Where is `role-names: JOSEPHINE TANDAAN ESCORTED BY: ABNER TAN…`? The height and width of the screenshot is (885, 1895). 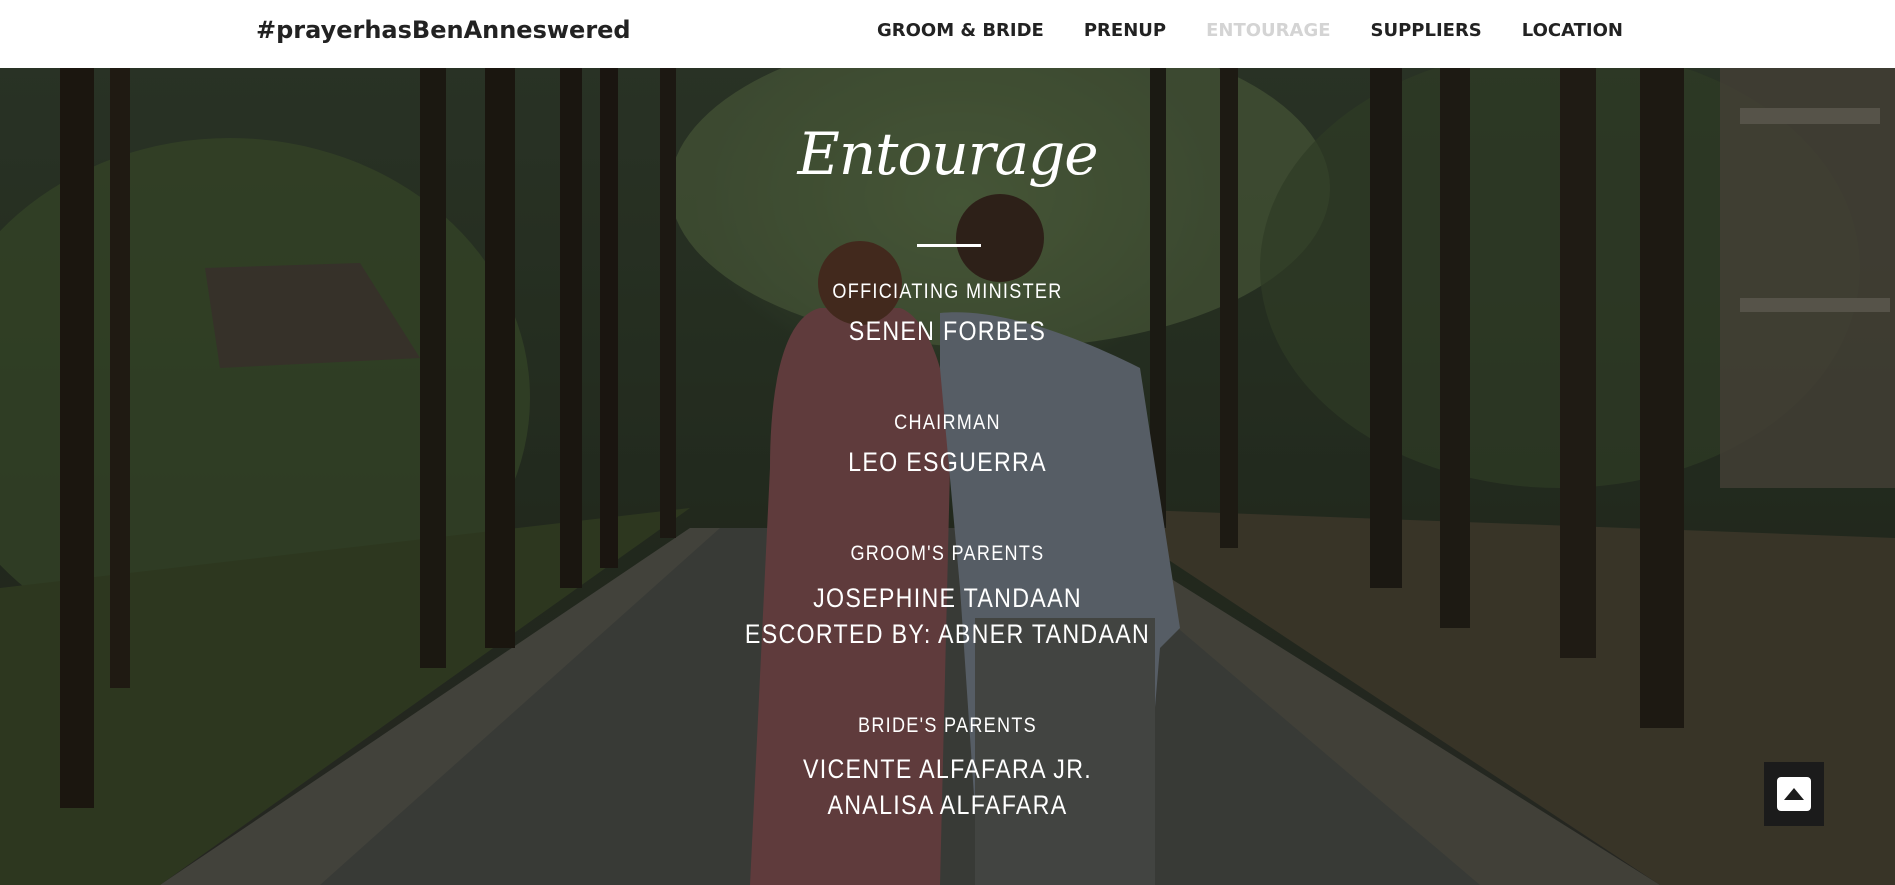 role-names: JOSEPHINE TANDAAN ESCORTED BY: ABNER TAN… is located at coordinates (948, 616).